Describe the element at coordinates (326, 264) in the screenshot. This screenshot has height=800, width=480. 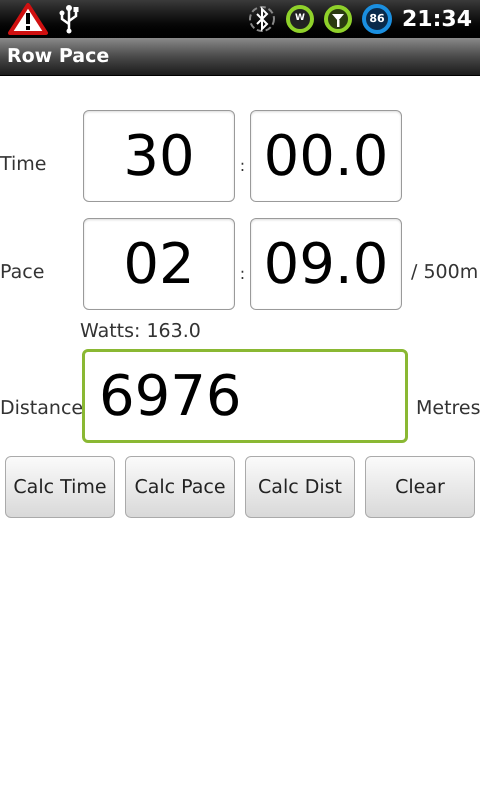
I see `seconds-field: 09.0` at that location.